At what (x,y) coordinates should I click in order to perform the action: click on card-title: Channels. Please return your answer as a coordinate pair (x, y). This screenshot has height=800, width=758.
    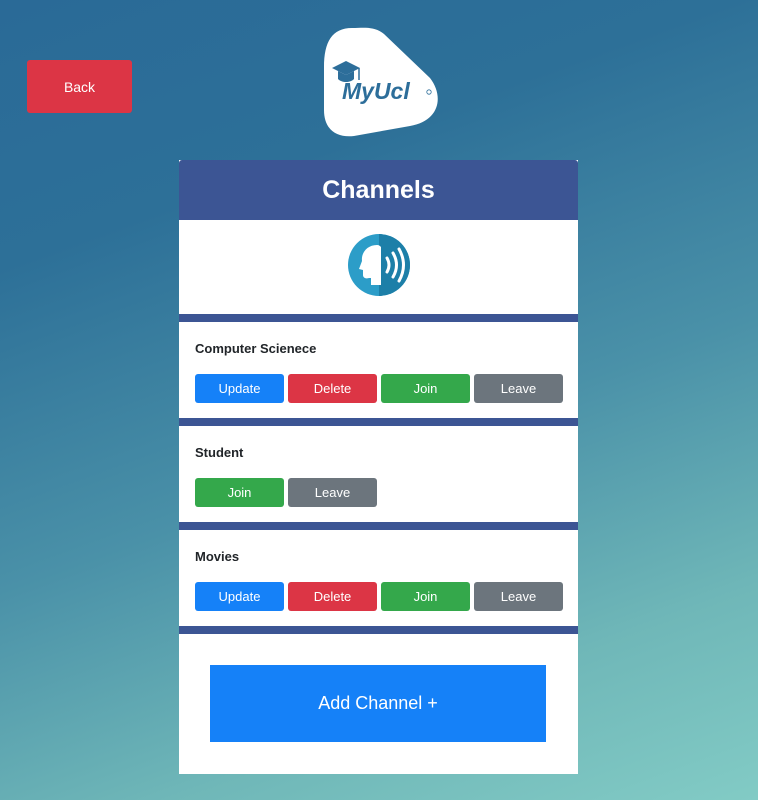
    Looking at the image, I should click on (378, 190).